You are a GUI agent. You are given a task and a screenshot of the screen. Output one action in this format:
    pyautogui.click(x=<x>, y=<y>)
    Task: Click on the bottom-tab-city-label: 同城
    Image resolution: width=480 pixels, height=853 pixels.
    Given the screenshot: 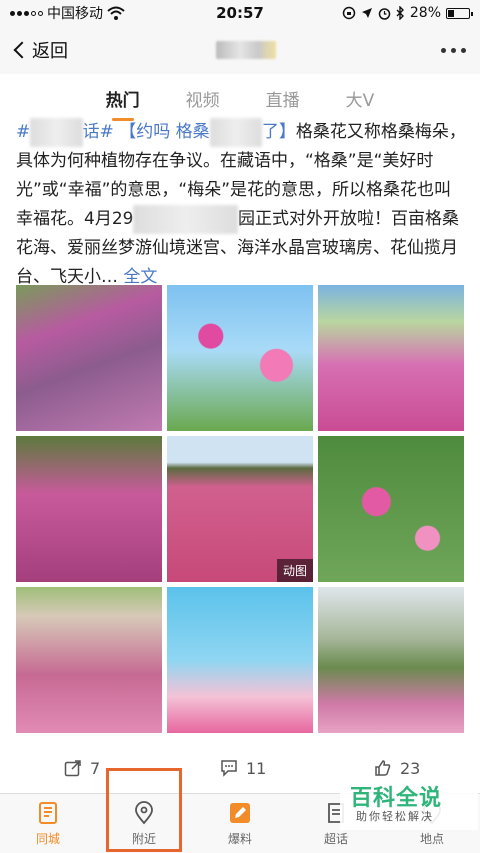 What is the action you would take?
    pyautogui.click(x=47, y=839)
    